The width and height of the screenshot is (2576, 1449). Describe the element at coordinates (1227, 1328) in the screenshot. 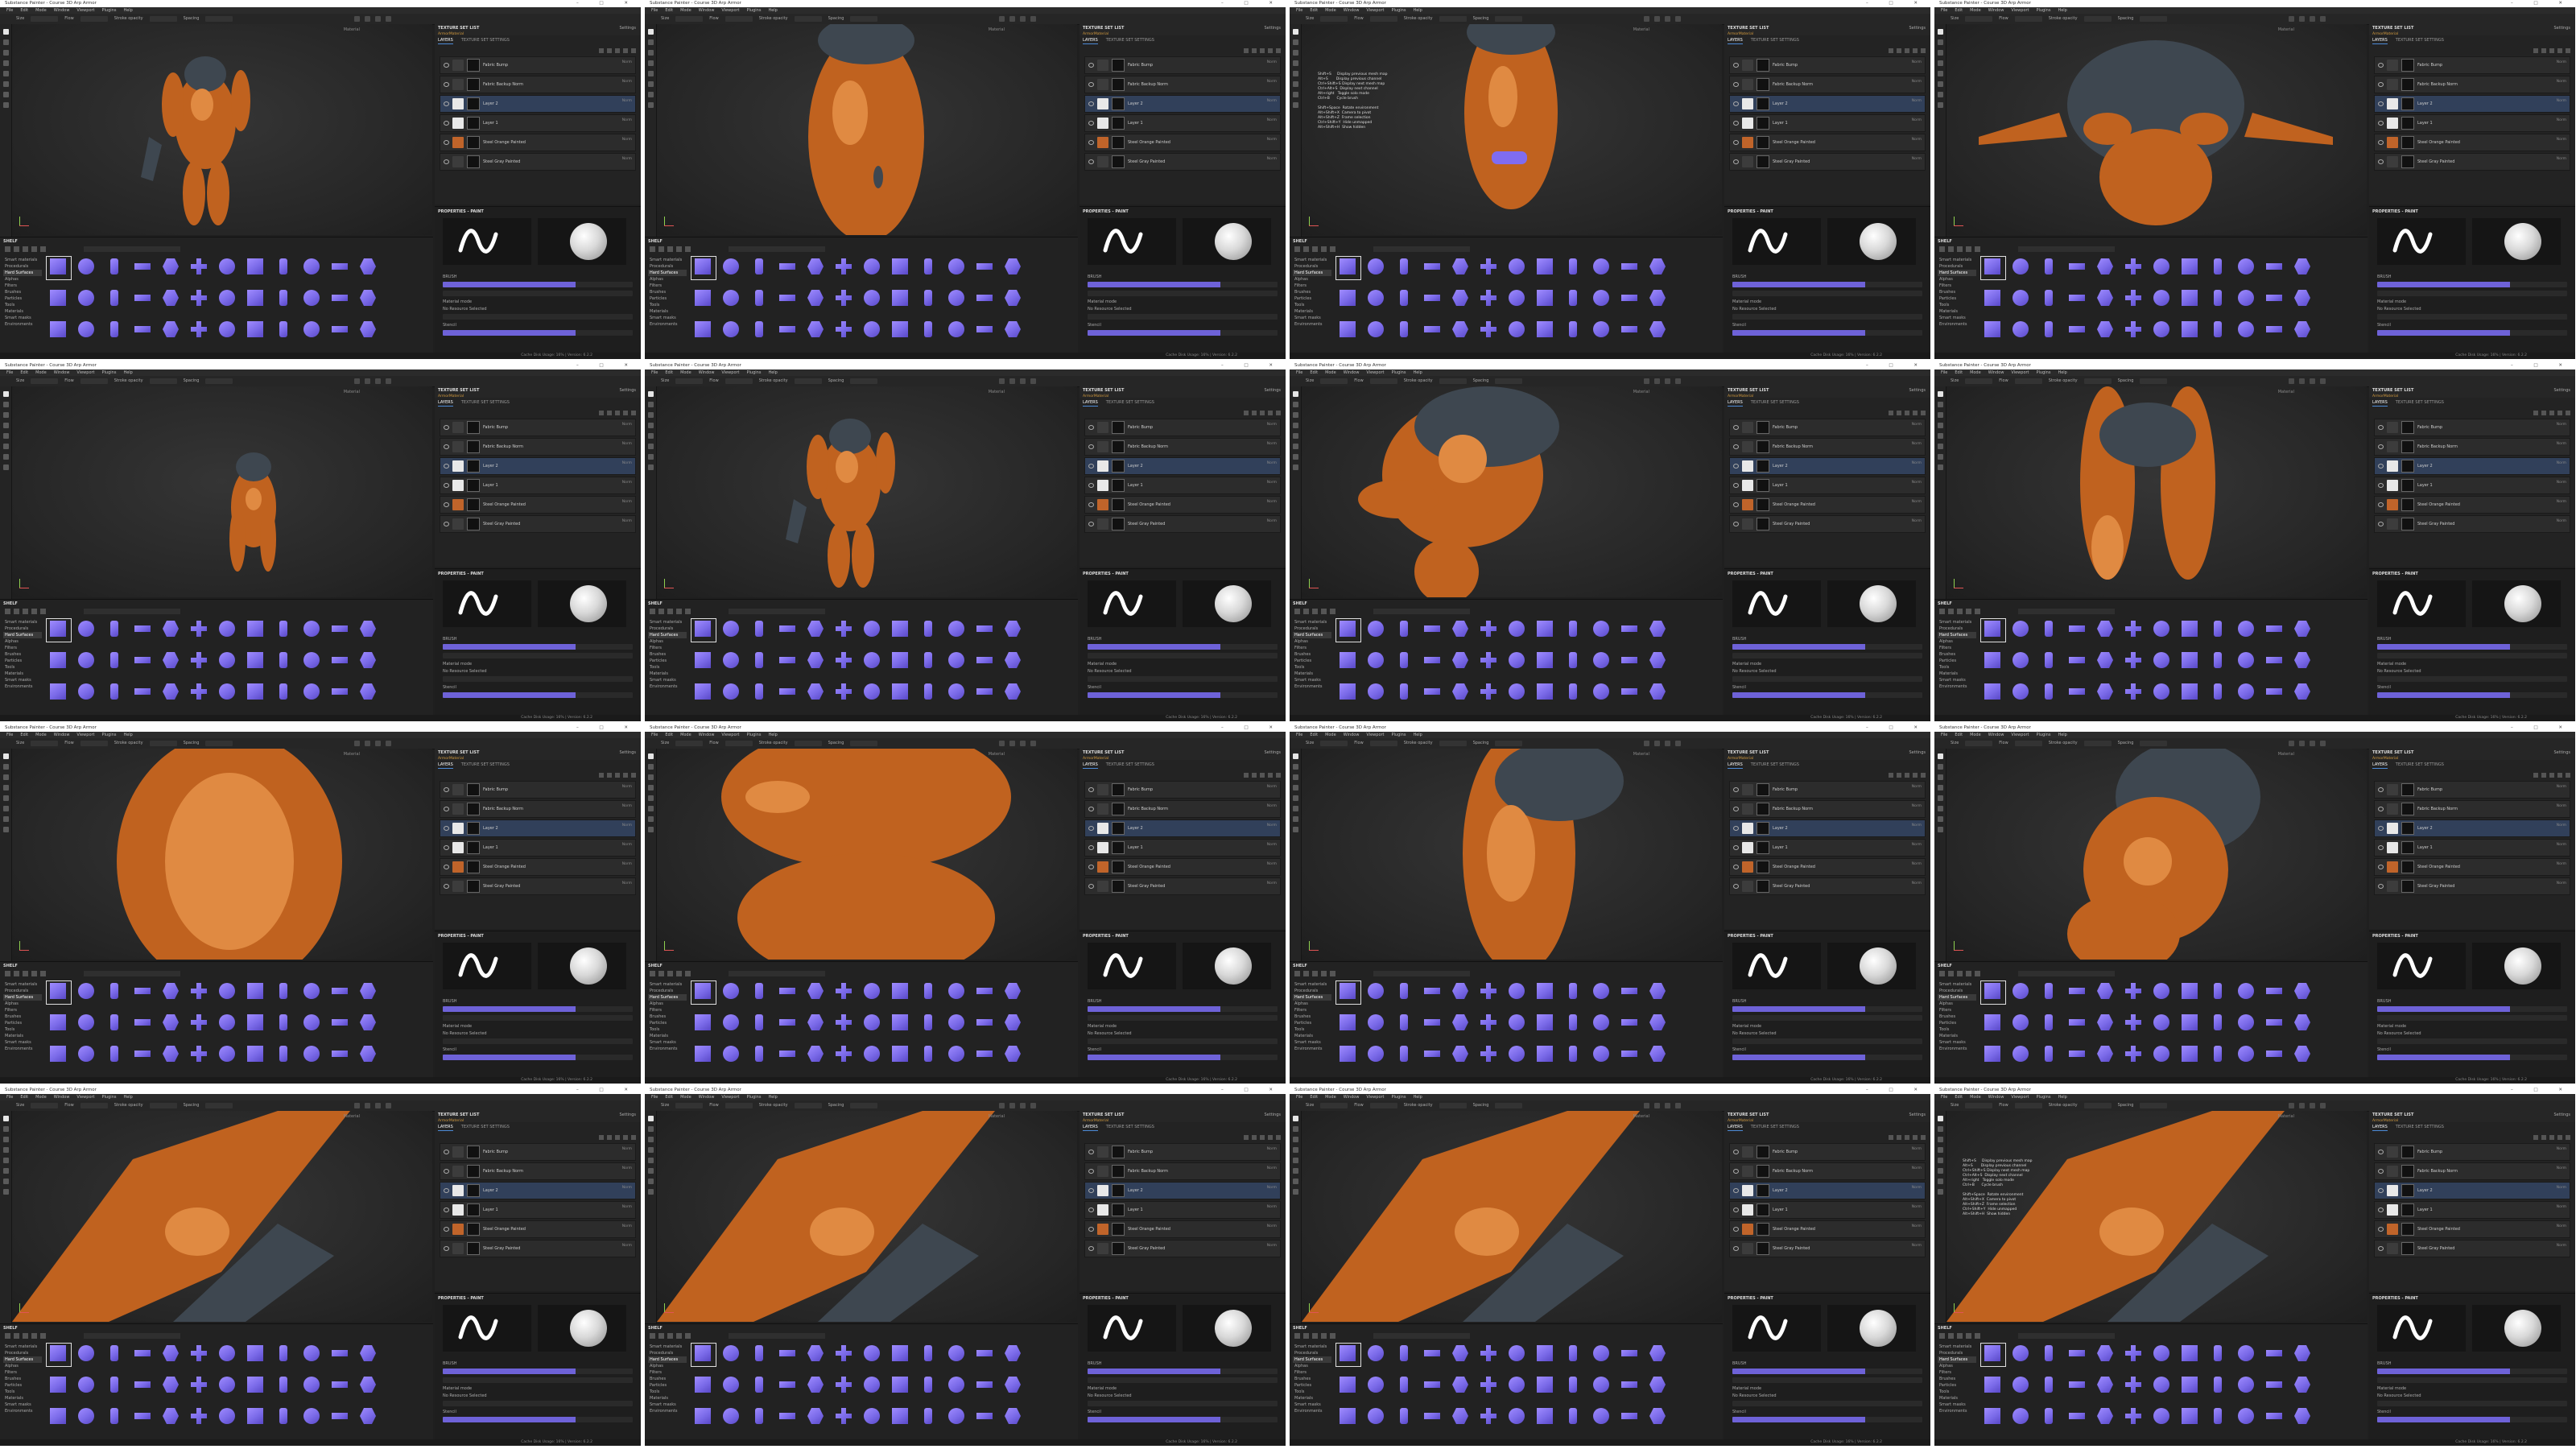

I see `material-preview` at that location.